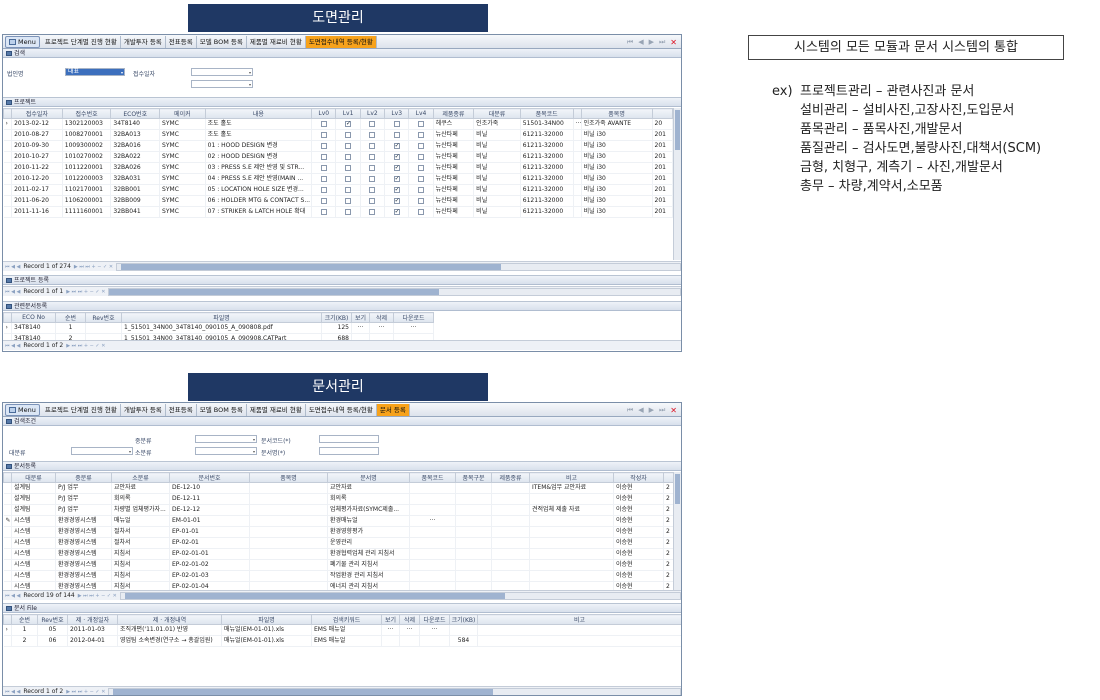 This screenshot has height=700, width=1100. What do you see at coordinates (349, 451) in the screenshot?
I see `doc-name-input` at bounding box center [349, 451].